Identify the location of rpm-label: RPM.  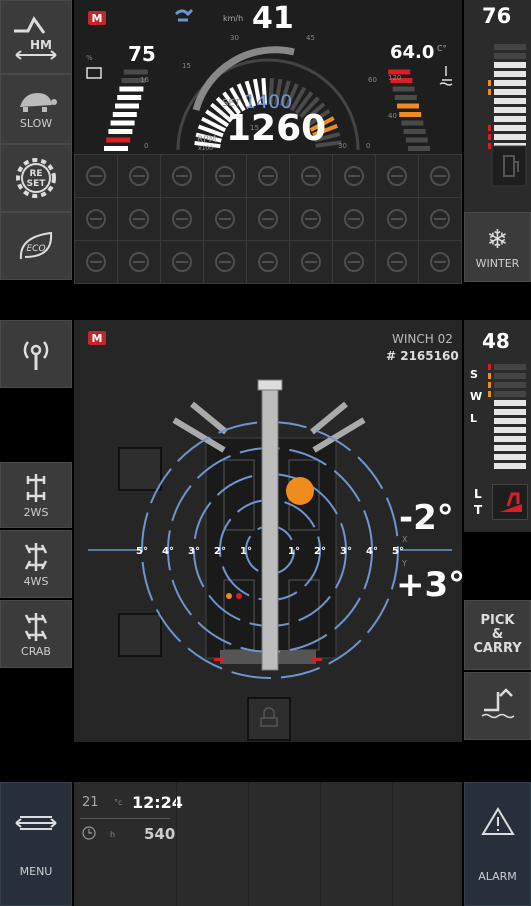
(207, 140).